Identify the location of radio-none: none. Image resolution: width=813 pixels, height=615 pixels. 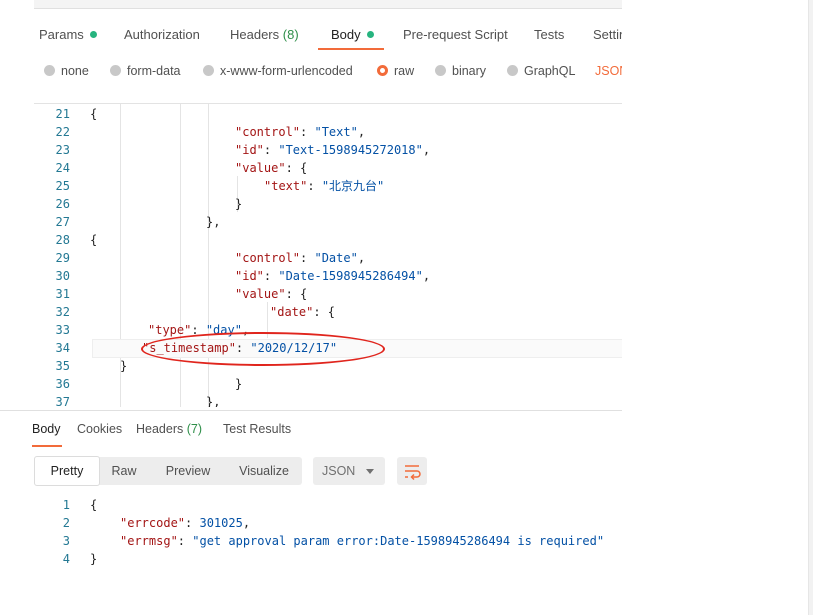
(66, 71).